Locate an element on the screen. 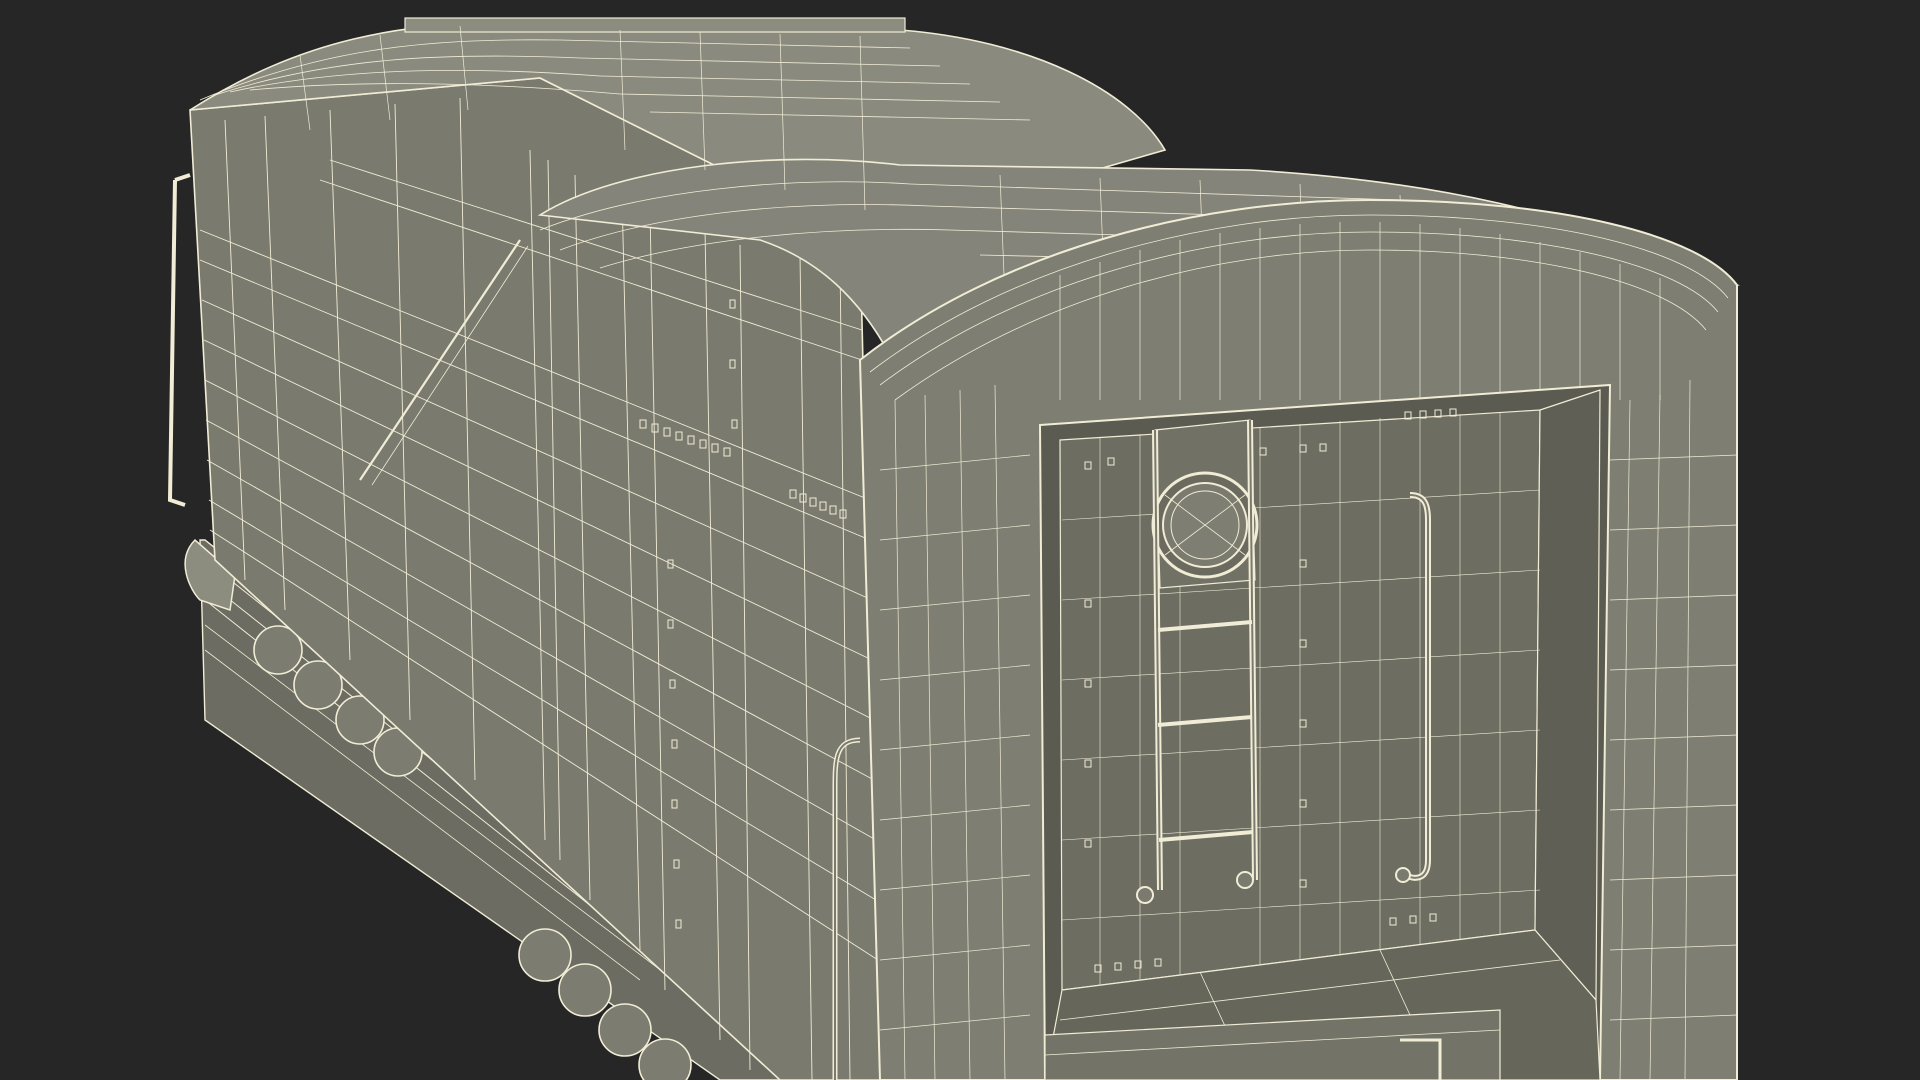 The image size is (1920, 1080). manhole-hatch is located at coordinates (1205, 504).